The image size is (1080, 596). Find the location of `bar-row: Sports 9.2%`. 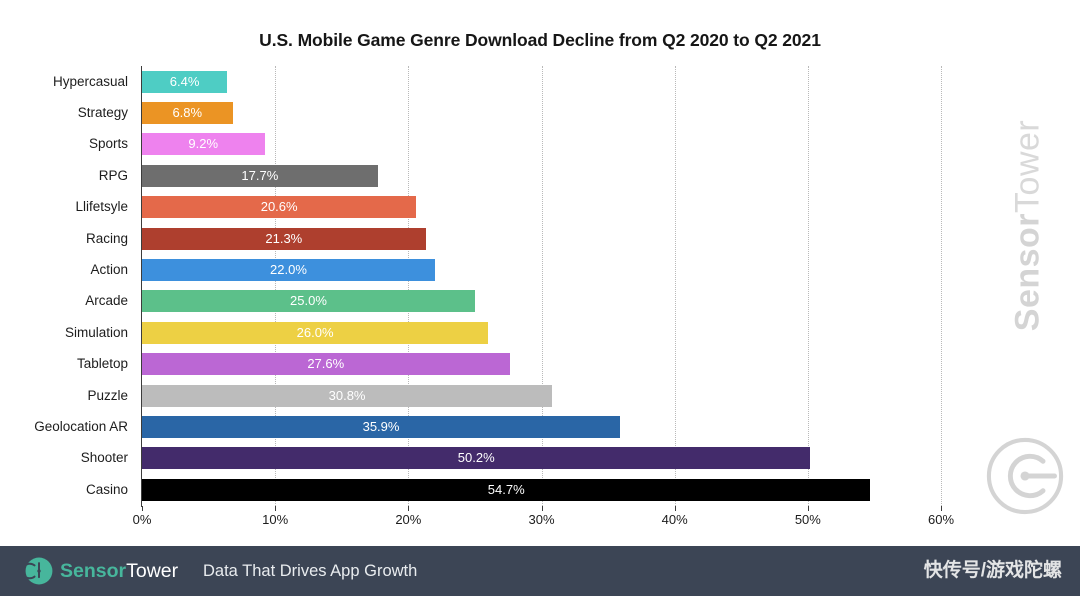

bar-row: Sports 9.2% is located at coordinates (515, 144).